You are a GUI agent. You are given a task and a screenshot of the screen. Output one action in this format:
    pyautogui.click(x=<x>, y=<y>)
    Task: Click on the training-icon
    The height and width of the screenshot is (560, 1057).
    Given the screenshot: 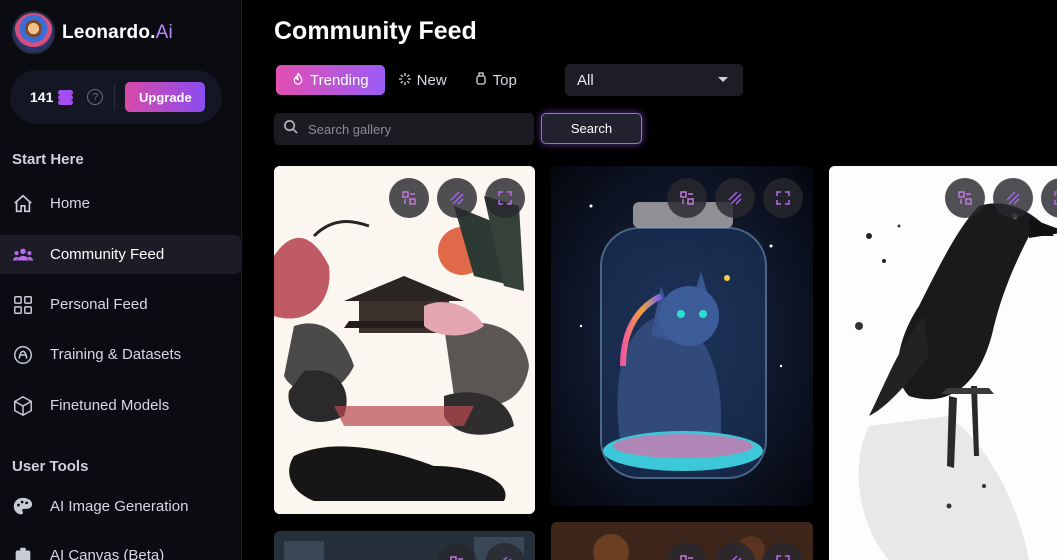 What is the action you would take?
    pyautogui.click(x=23, y=355)
    